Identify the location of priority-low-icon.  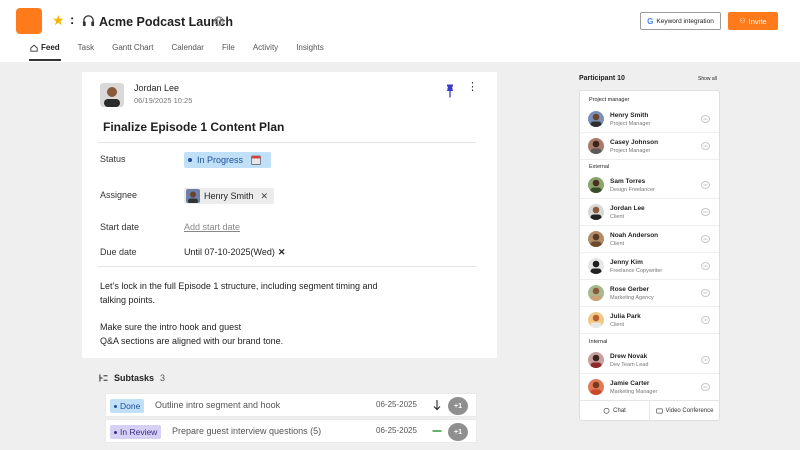
(437, 405).